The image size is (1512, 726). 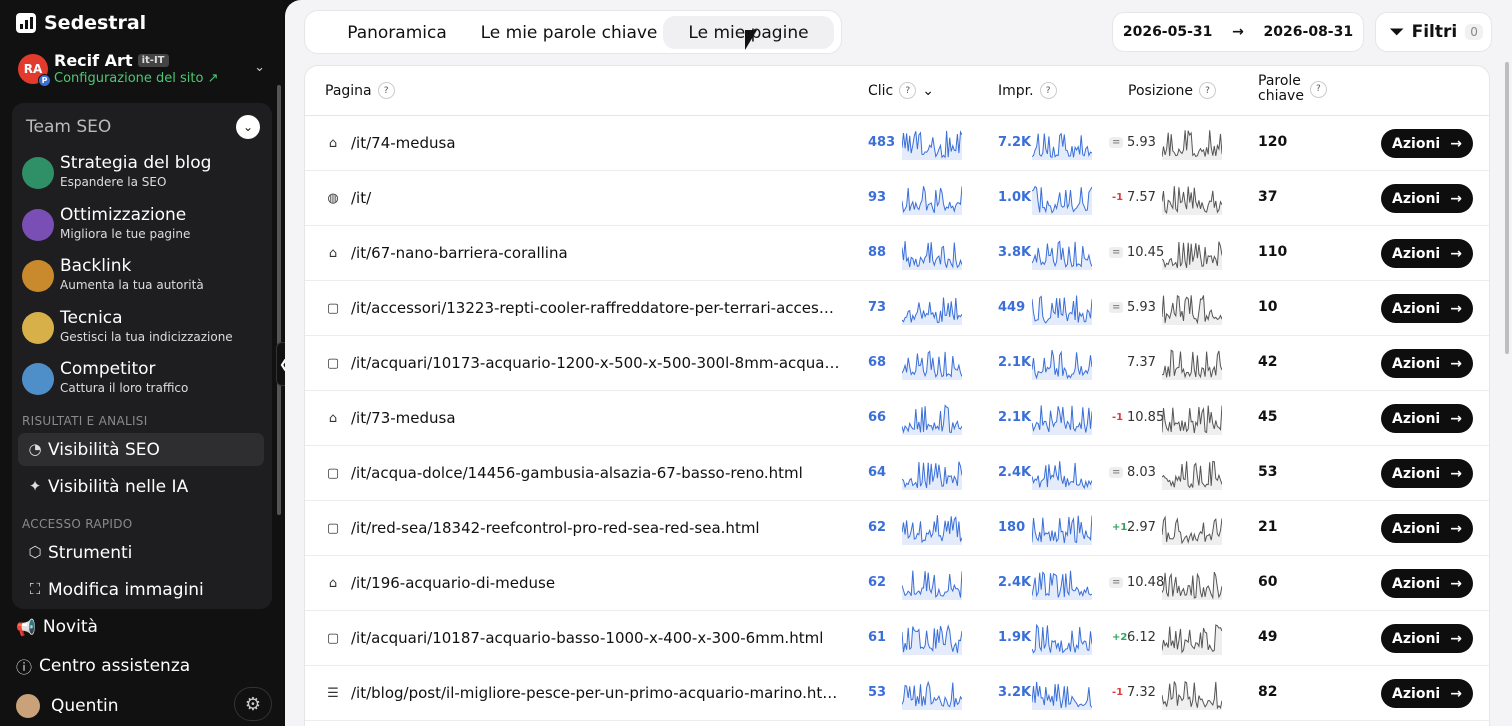 I want to click on gear-icon: ⚙, so click(x=253, y=704).